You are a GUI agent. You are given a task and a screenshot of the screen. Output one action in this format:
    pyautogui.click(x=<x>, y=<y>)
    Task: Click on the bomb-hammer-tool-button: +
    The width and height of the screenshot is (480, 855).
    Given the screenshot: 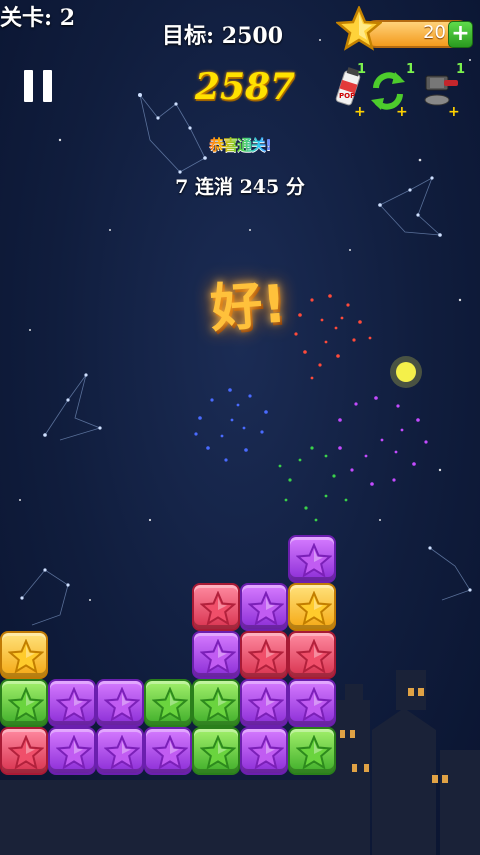 What is the action you would take?
    pyautogui.click(x=440, y=92)
    